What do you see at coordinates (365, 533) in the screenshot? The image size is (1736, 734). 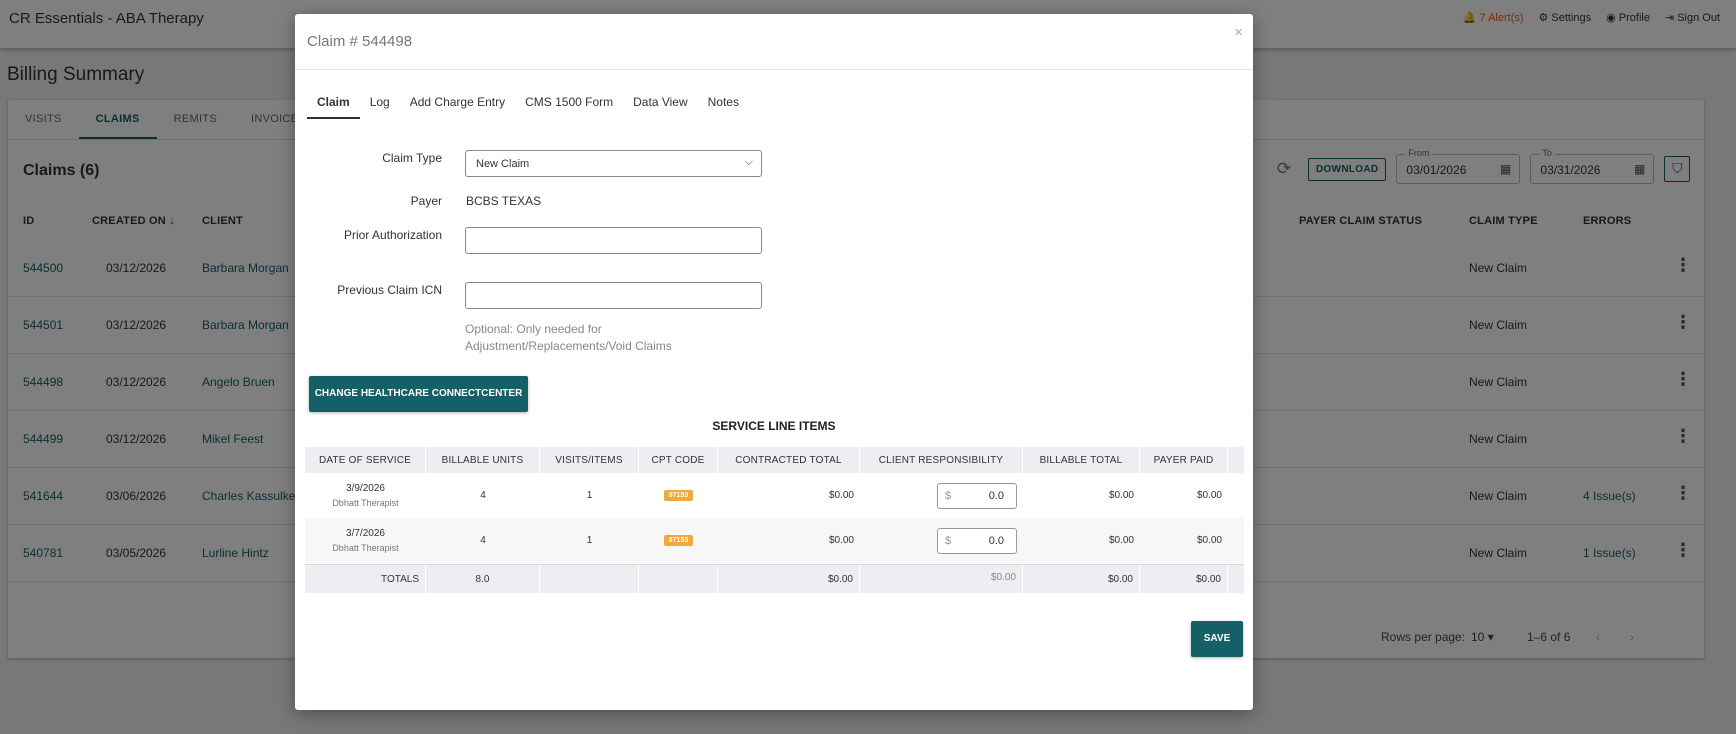 I see `service-date: 3/7/2026` at bounding box center [365, 533].